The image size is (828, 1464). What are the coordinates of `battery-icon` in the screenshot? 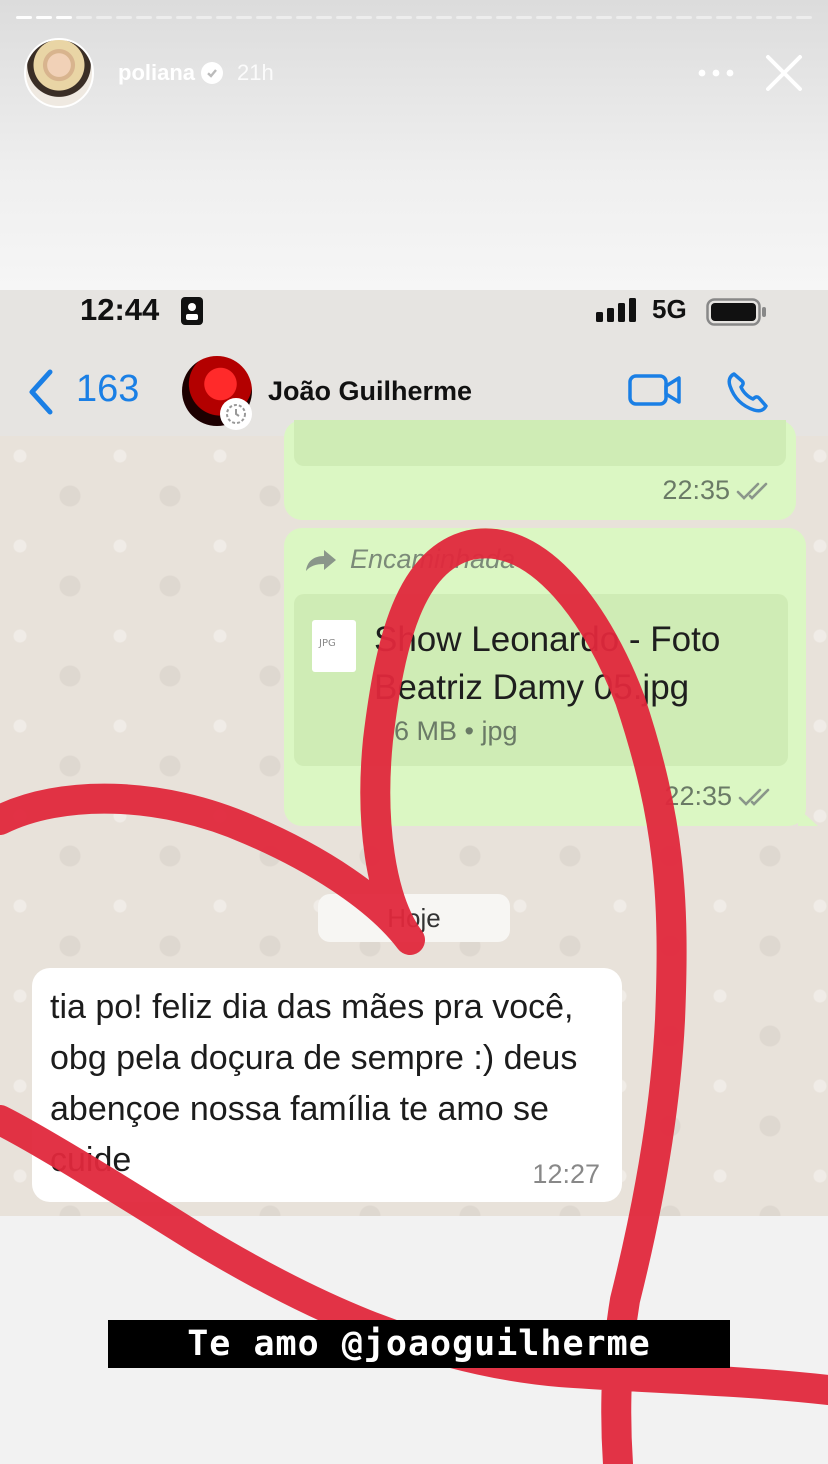 It's located at (737, 314).